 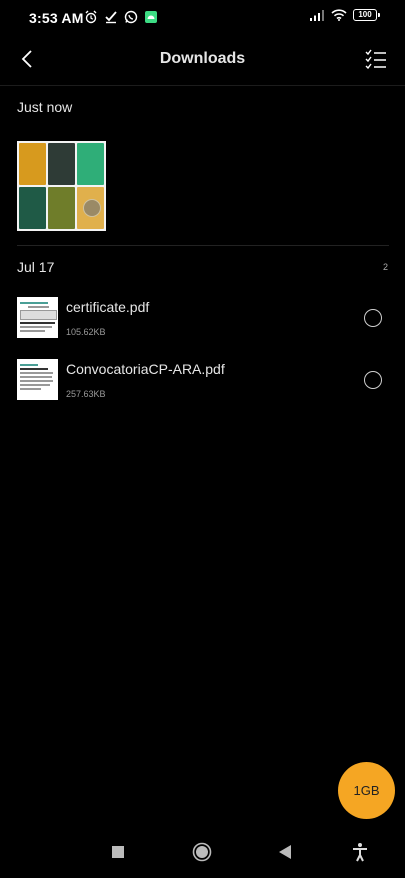 What do you see at coordinates (366, 790) in the screenshot?
I see `storage-fab-button: 1GB` at bounding box center [366, 790].